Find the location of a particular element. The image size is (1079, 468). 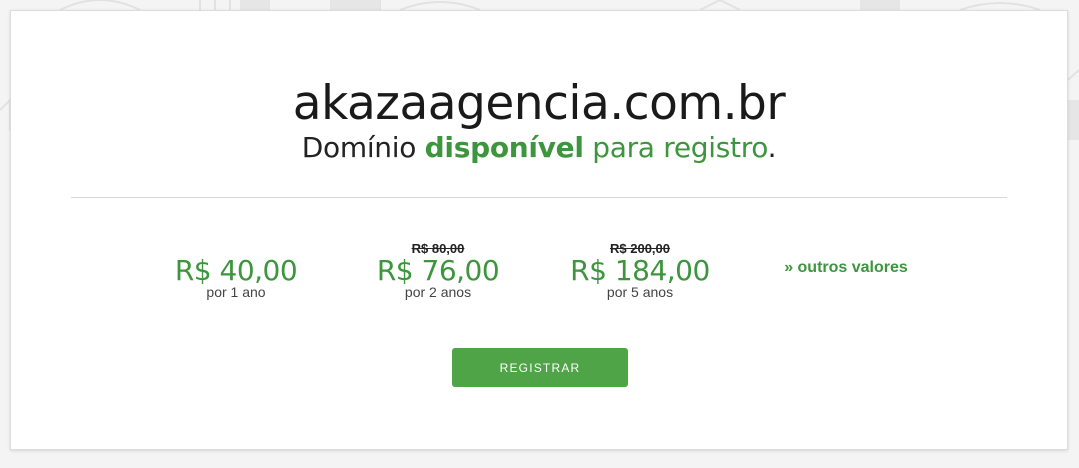

price: R$ 184,00 is located at coordinates (640, 270).